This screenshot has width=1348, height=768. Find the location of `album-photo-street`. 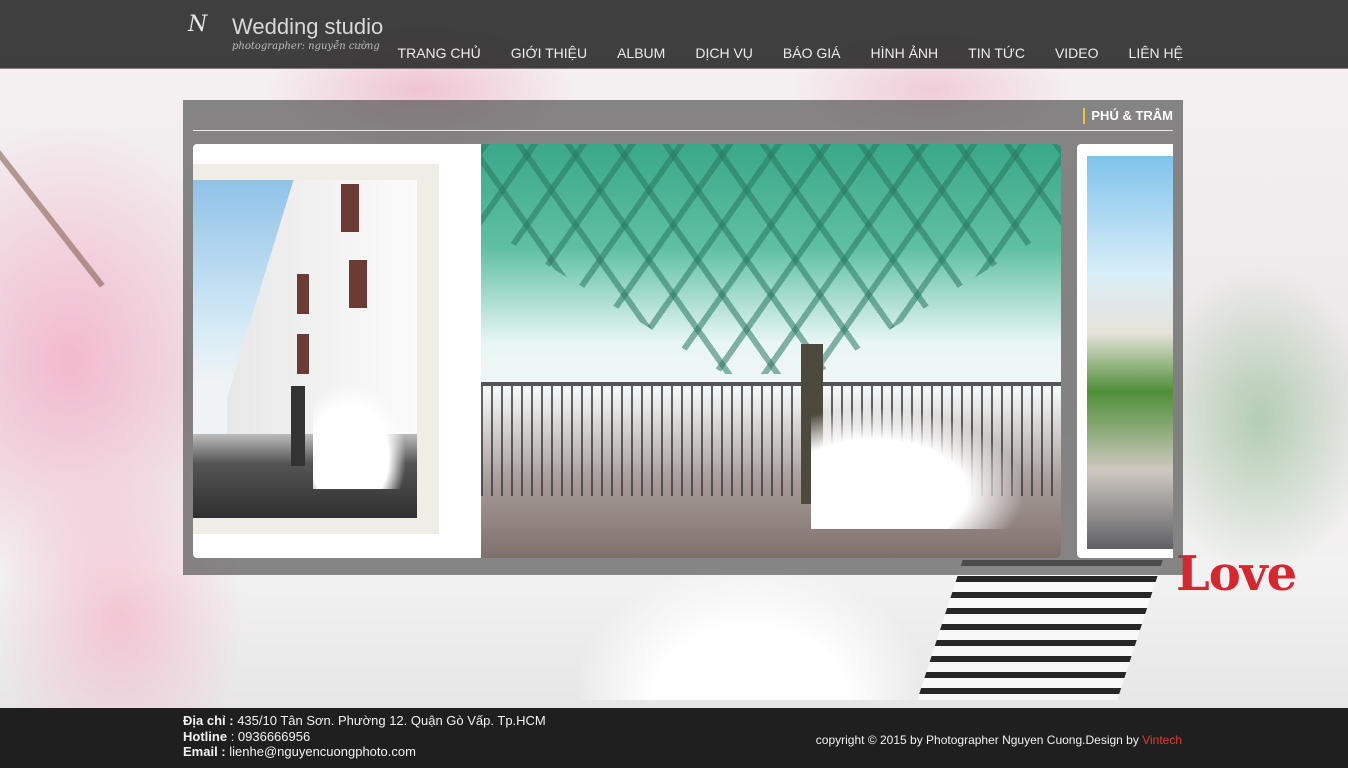

album-photo-street is located at coordinates (316, 349).